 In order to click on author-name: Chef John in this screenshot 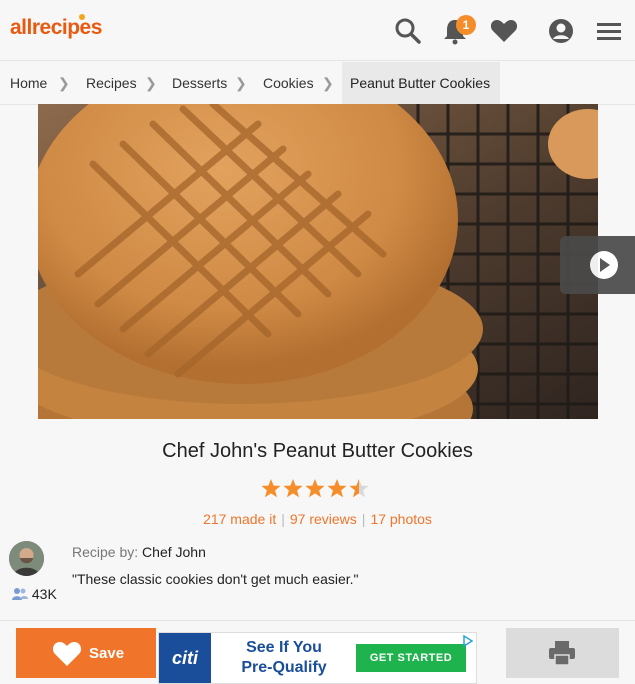, I will do `click(174, 552)`.